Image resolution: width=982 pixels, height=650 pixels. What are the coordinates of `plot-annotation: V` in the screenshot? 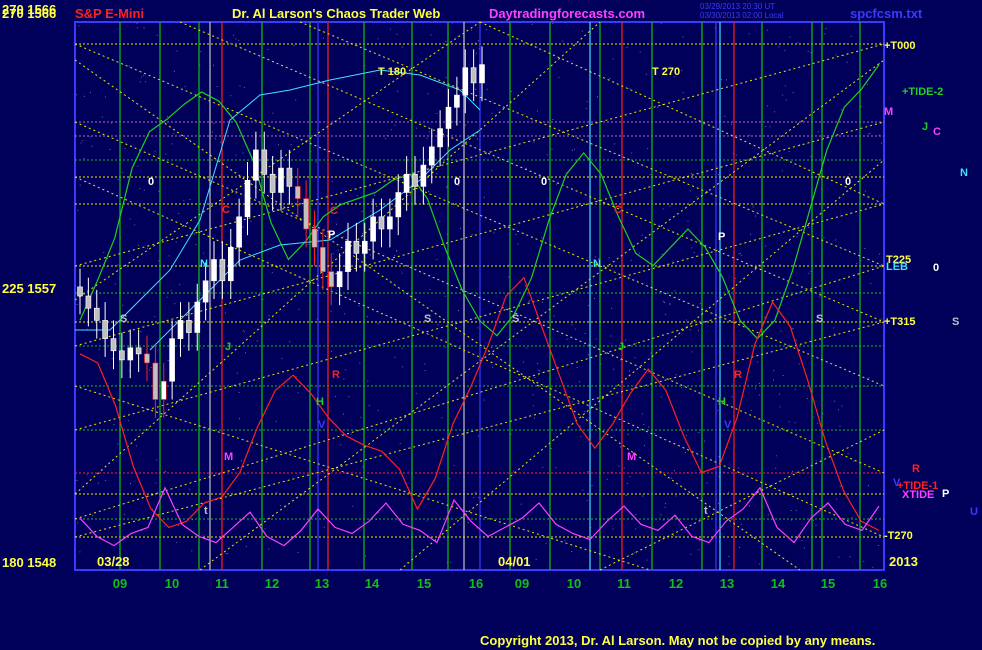 It's located at (322, 425).